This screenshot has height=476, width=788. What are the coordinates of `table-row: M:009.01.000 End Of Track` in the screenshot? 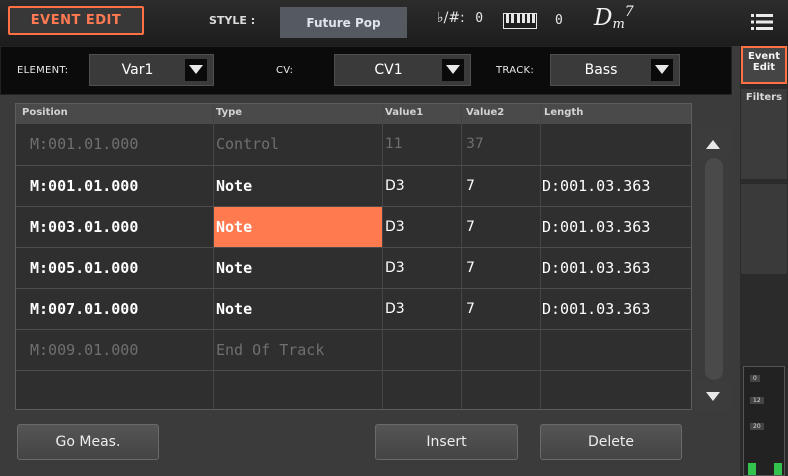 It's located at (353, 349).